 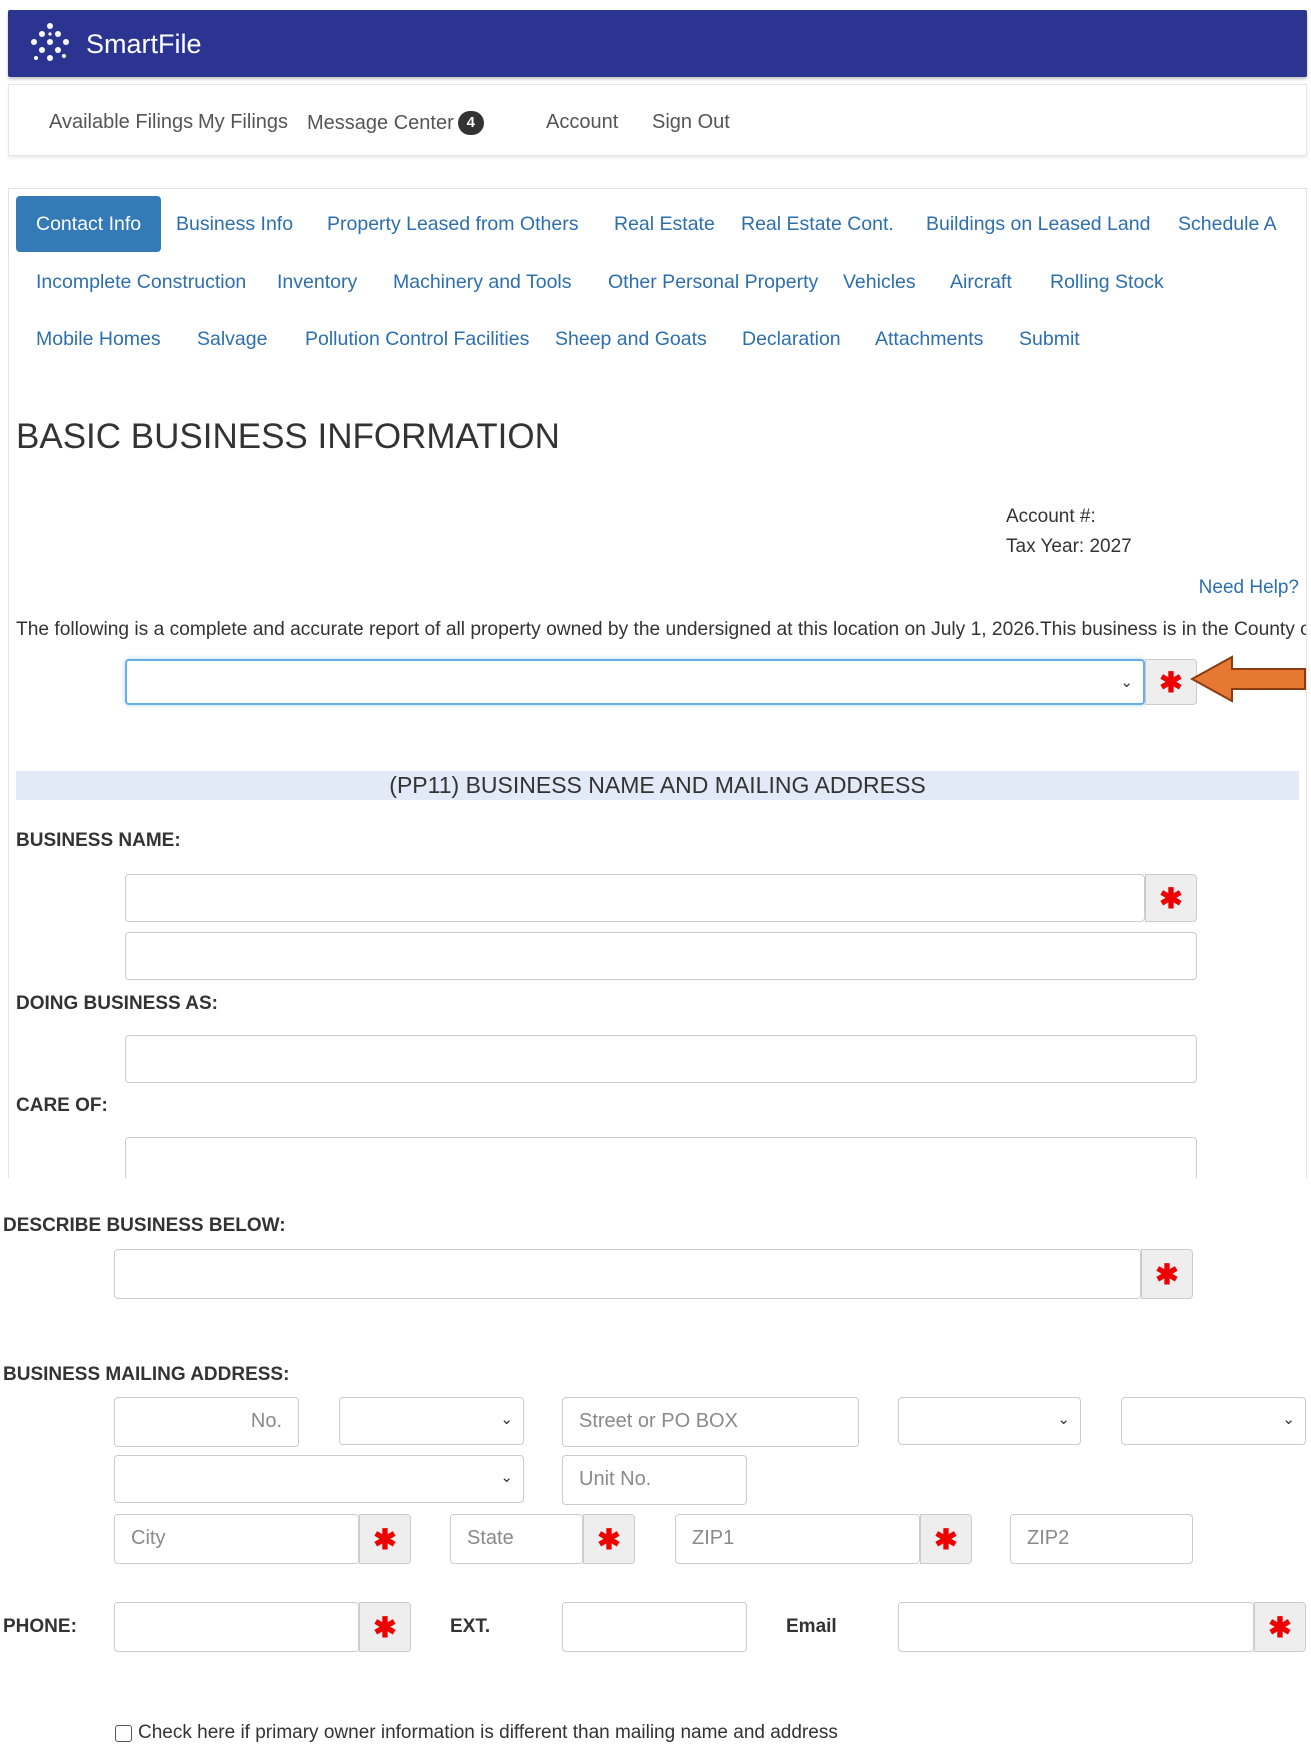 I want to click on tab-declaration: Declaration, so click(x=791, y=339).